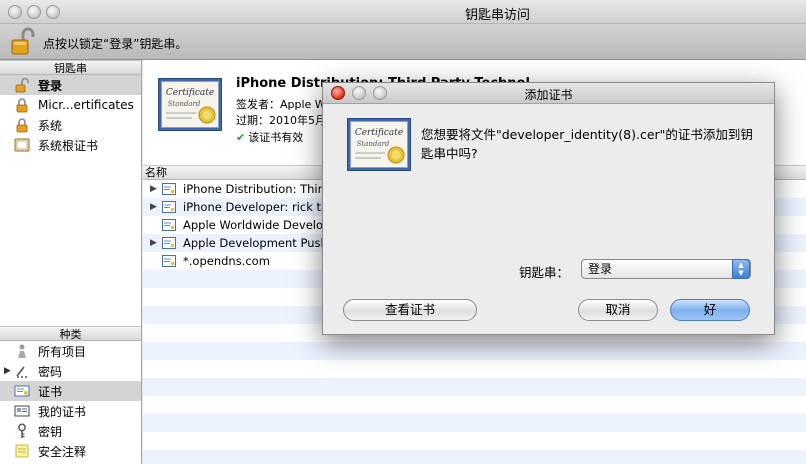 The image size is (806, 464). I want to click on row-label: Apple Worldwide Develope, so click(260, 225).